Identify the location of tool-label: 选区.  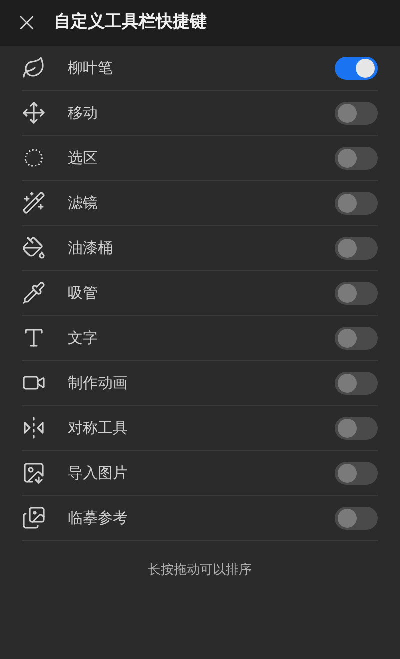
(83, 158).